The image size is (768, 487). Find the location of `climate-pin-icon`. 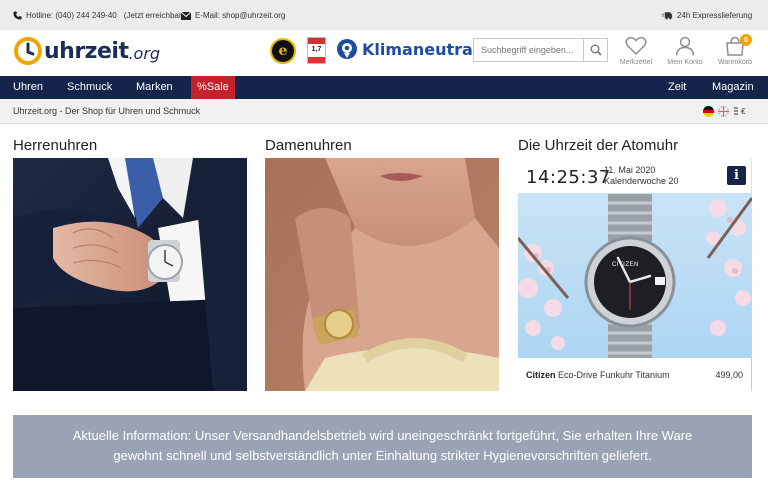

climate-pin-icon is located at coordinates (347, 49).